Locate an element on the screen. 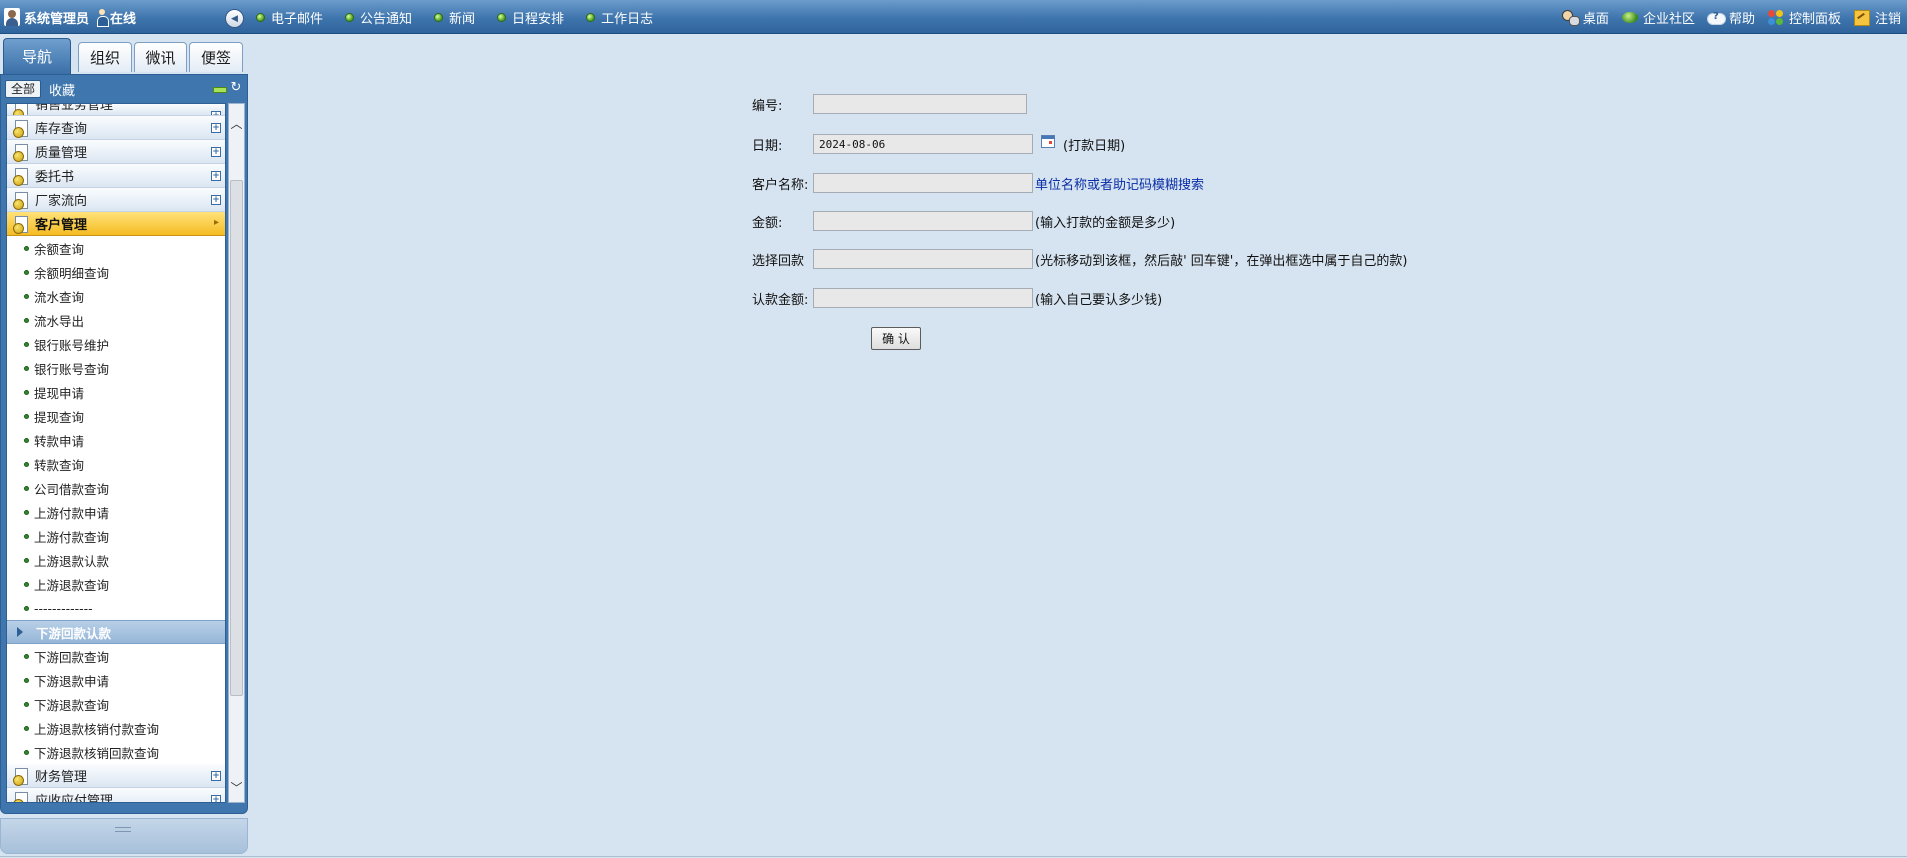 The width and height of the screenshot is (1907, 858). refresh-icon: ↻ is located at coordinates (236, 88).